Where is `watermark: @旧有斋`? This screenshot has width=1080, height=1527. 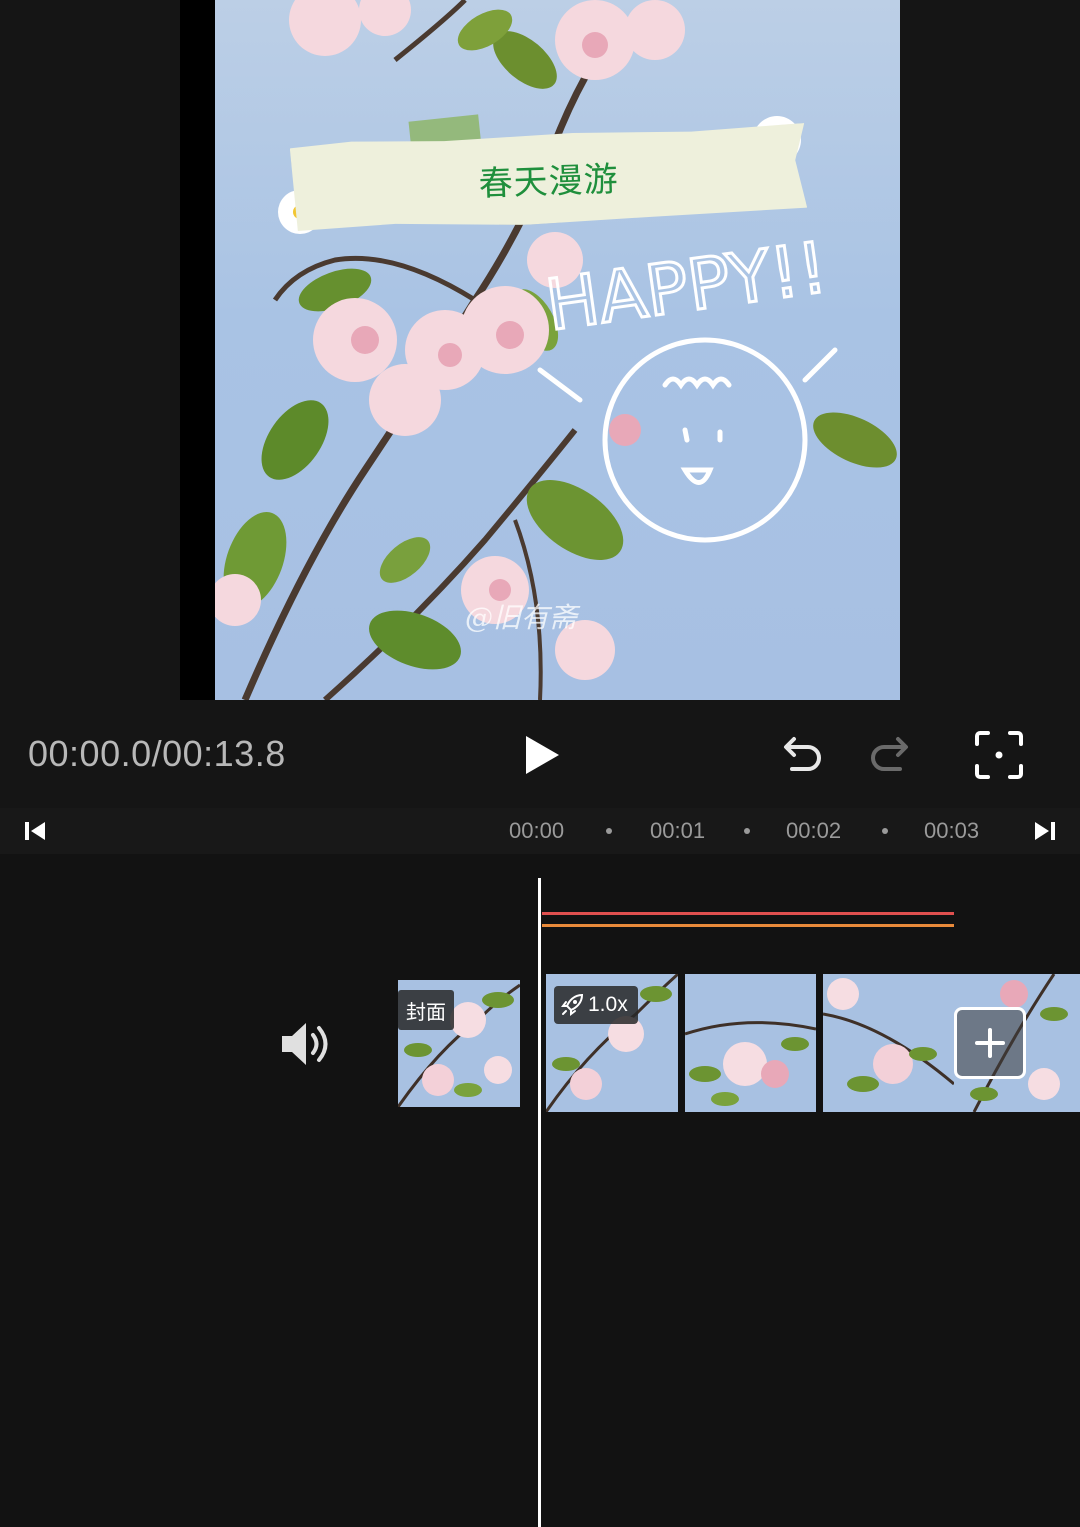
watermark: @旧有斋 is located at coordinates (521, 617).